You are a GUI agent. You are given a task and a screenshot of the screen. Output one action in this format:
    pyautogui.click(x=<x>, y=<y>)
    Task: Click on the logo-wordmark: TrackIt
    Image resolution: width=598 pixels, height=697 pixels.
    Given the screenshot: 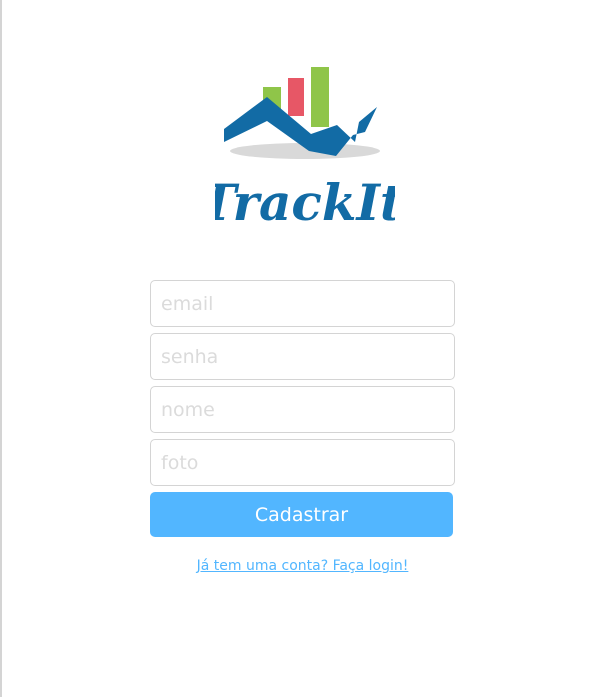 What is the action you would take?
    pyautogui.click(x=305, y=202)
    